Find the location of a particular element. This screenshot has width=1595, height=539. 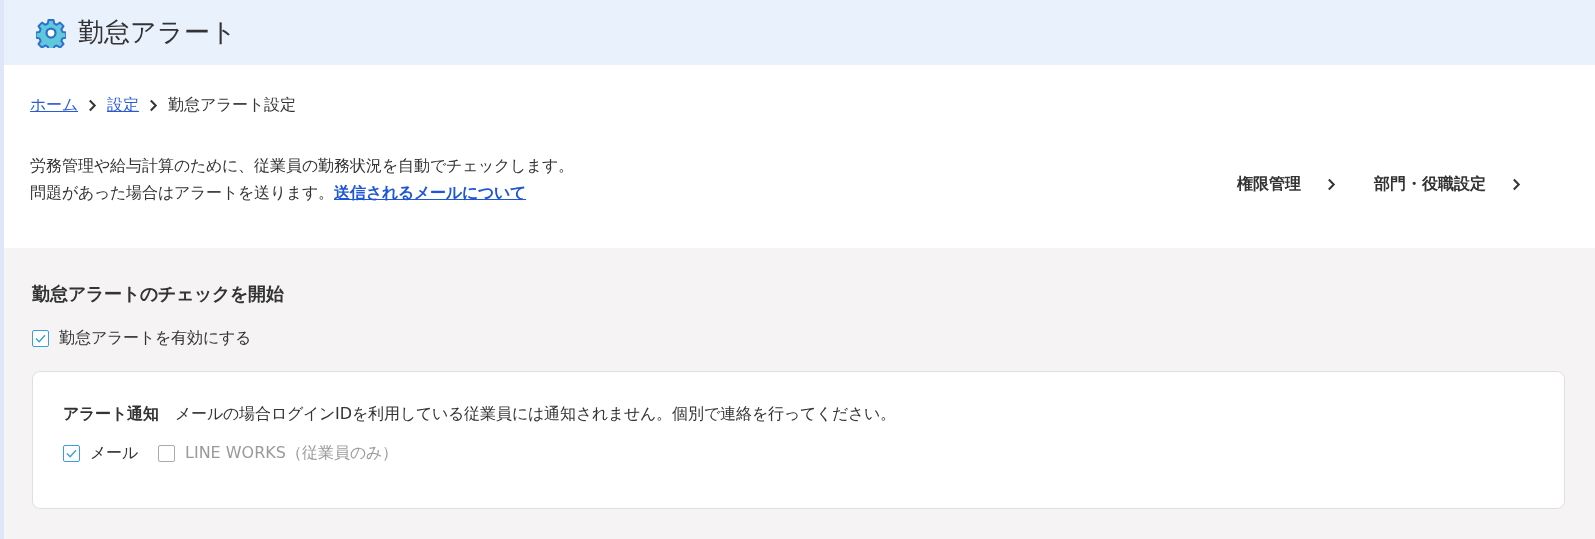

nav-link: 権限管理 is located at coordinates (1269, 184).